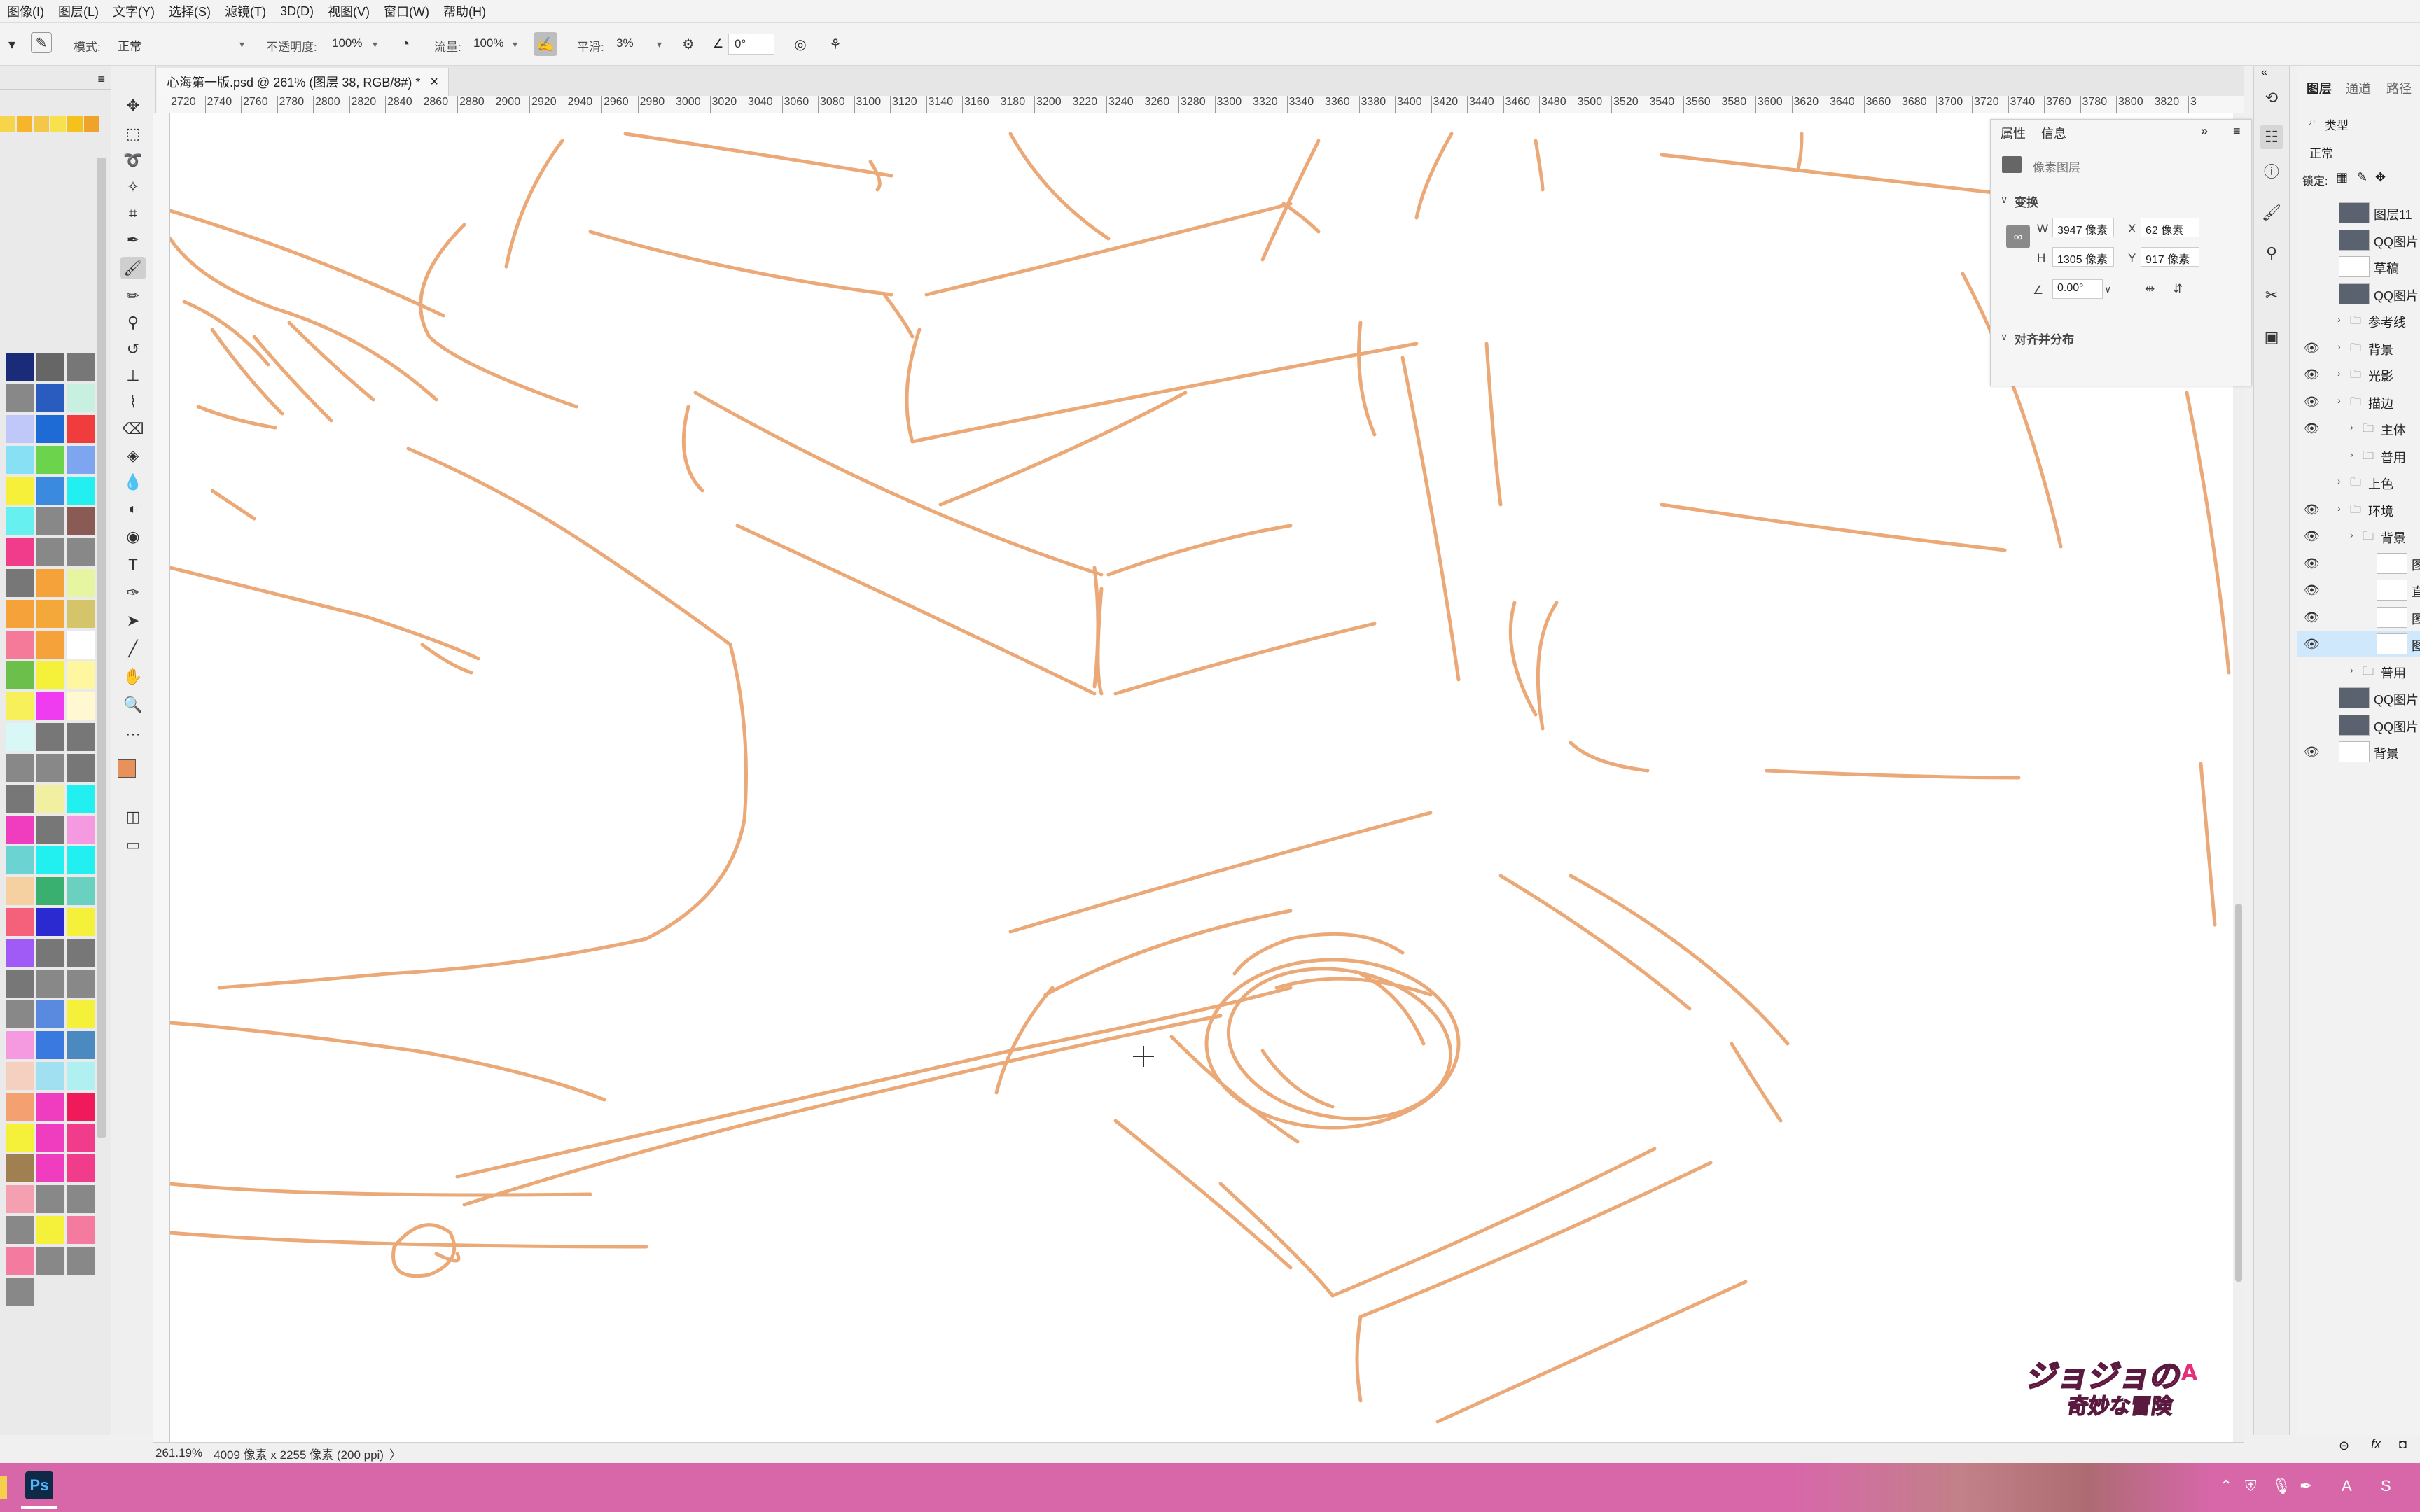  What do you see at coordinates (2358, 751) in the screenshot?
I see `layer-row: 👁 背景` at bounding box center [2358, 751].